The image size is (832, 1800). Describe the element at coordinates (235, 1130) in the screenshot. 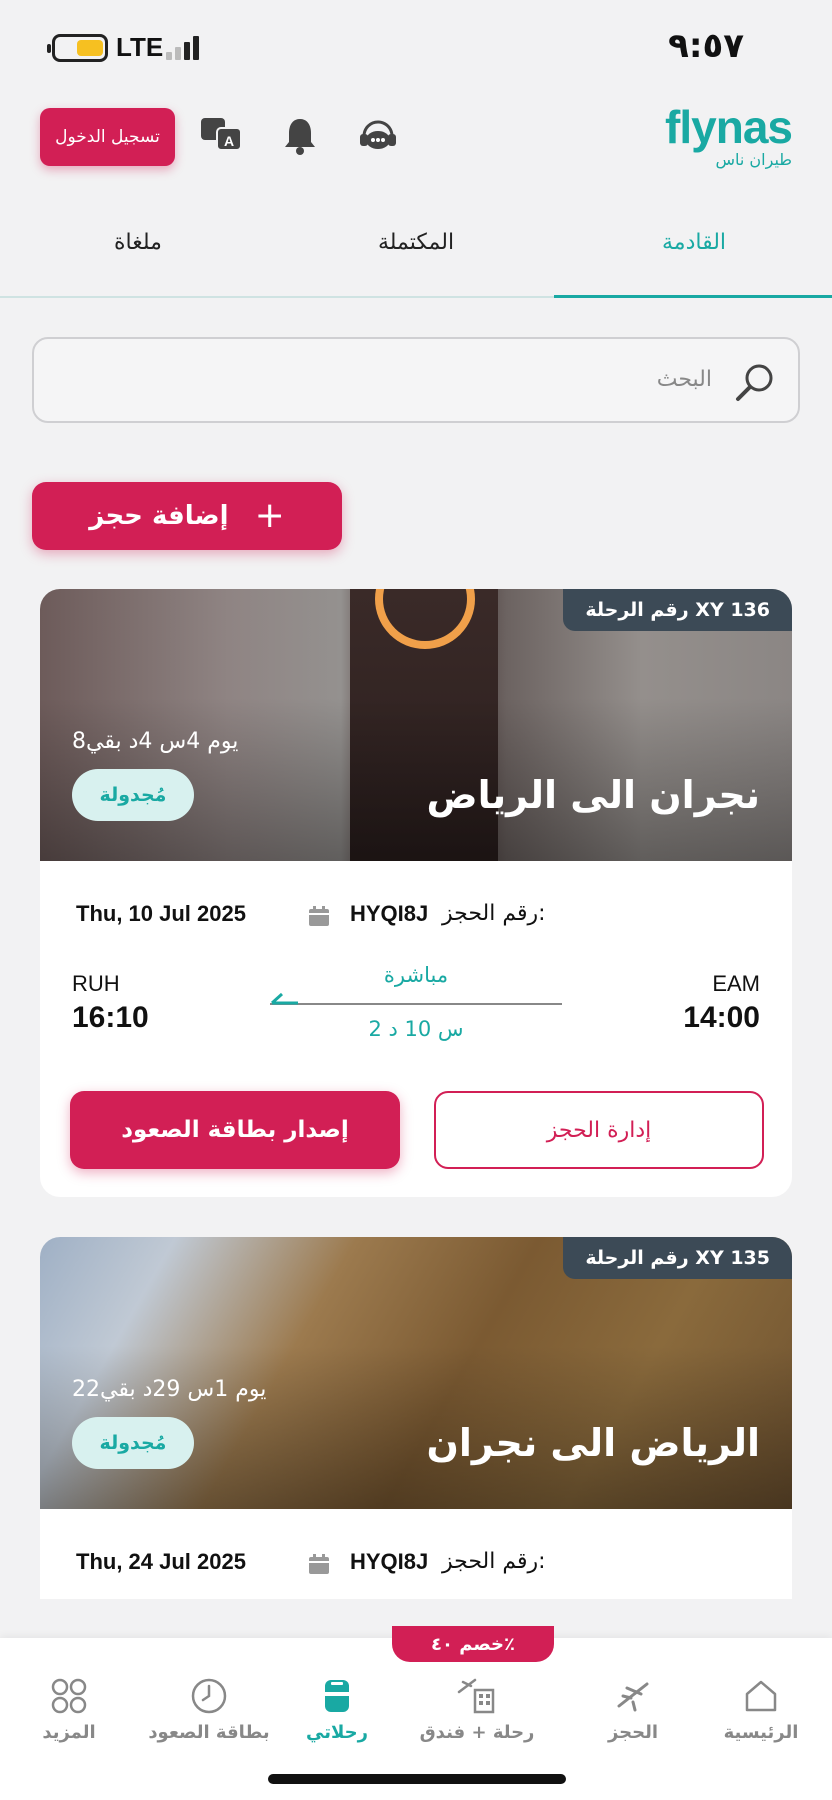

I see `issue-boarding-pass-button: إصدار بطاقة الصعود` at that location.